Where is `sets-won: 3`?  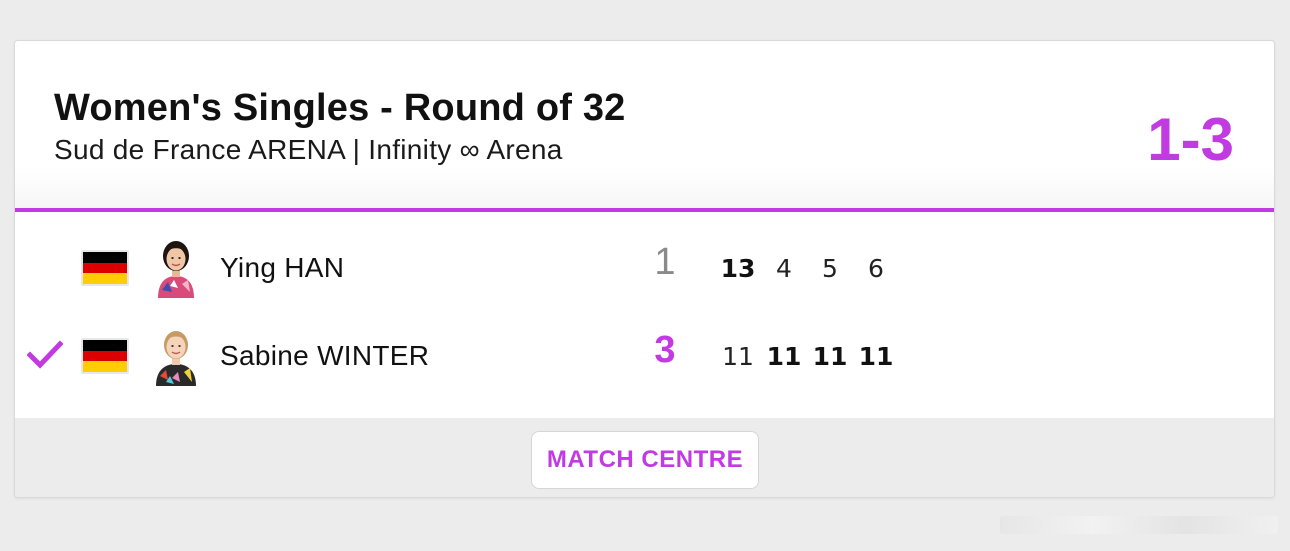 sets-won: 3 is located at coordinates (665, 350).